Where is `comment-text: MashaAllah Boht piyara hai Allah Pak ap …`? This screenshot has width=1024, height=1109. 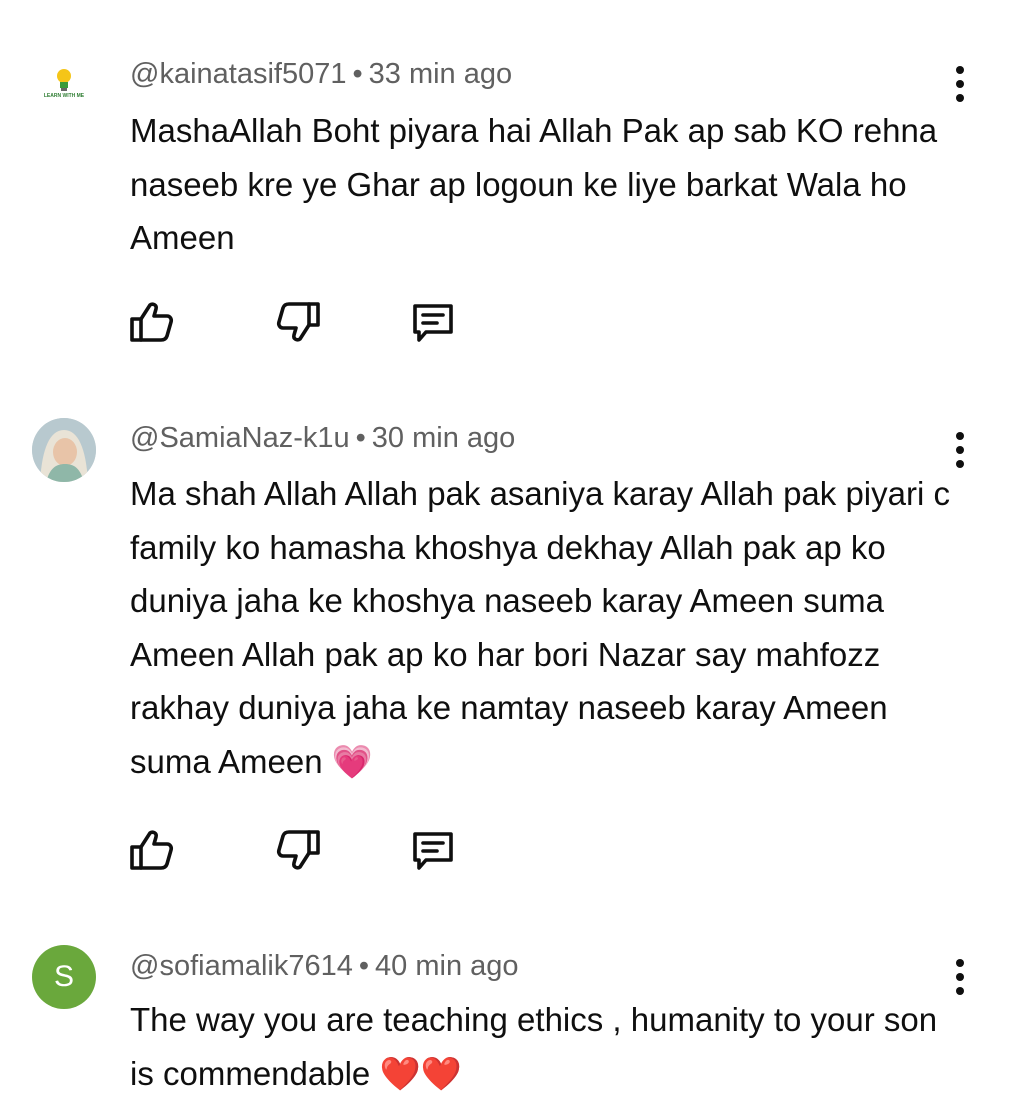
comment-text: MashaAllah Boht piyara hai Allah Pak ap … is located at coordinates (545, 184).